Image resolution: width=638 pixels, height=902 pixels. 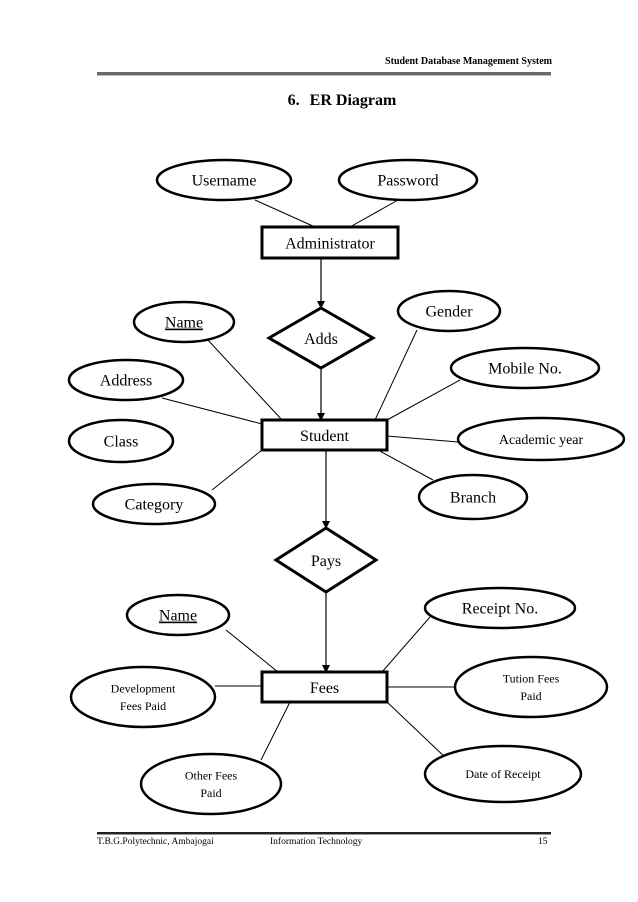 I want to click on relationship-adds: Adds, so click(x=321, y=338).